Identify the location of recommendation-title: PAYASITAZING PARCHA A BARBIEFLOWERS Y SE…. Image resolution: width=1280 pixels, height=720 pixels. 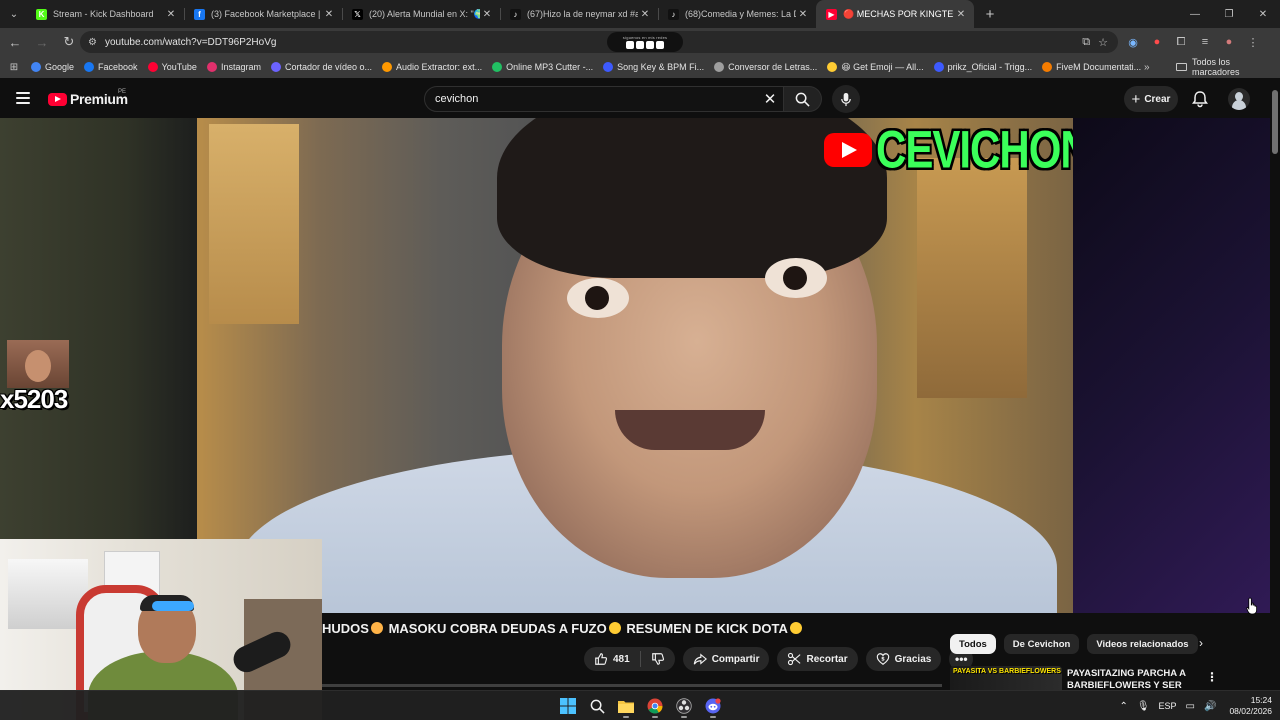
(1133, 678).